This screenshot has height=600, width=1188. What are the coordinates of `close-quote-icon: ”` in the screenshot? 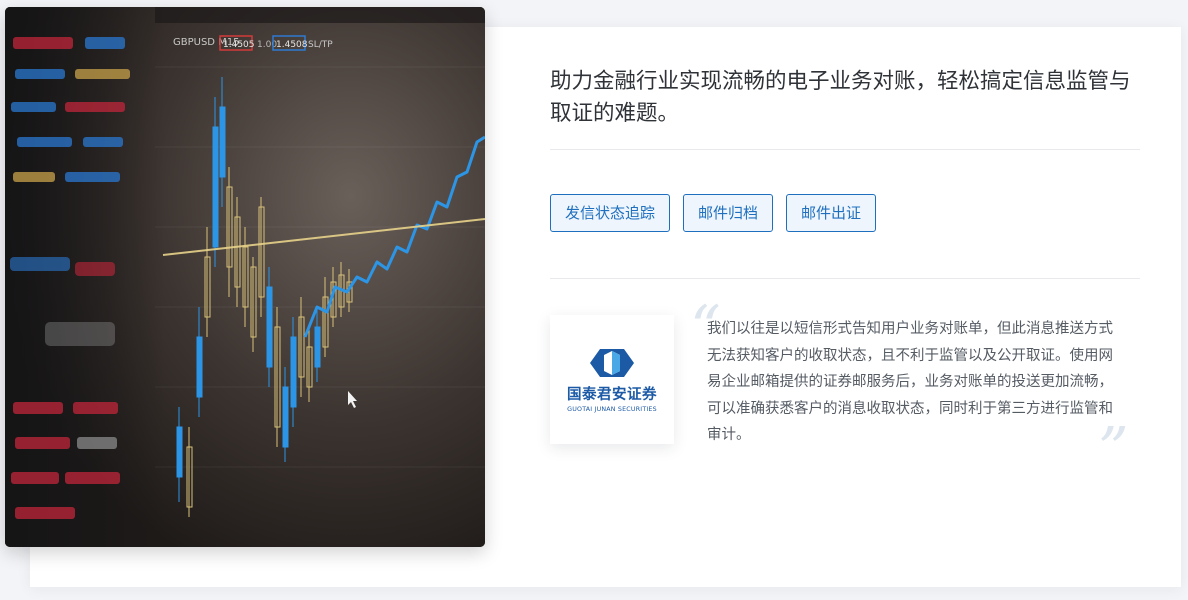 It's located at (1113, 450).